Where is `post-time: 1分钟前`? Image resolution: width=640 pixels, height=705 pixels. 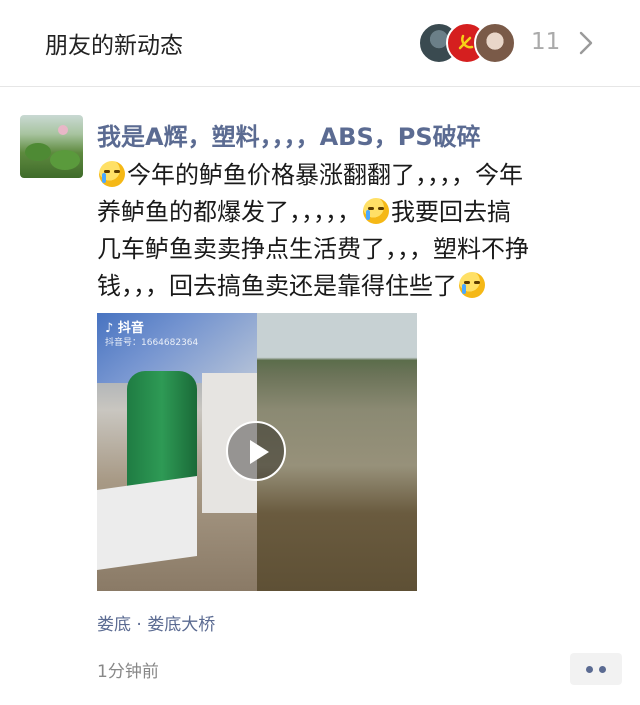 post-time: 1分钟前 is located at coordinates (128, 672).